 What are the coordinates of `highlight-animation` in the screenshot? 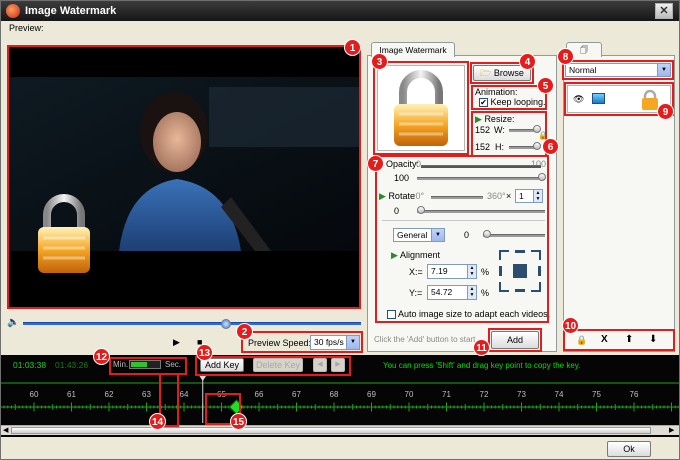 It's located at (509, 97).